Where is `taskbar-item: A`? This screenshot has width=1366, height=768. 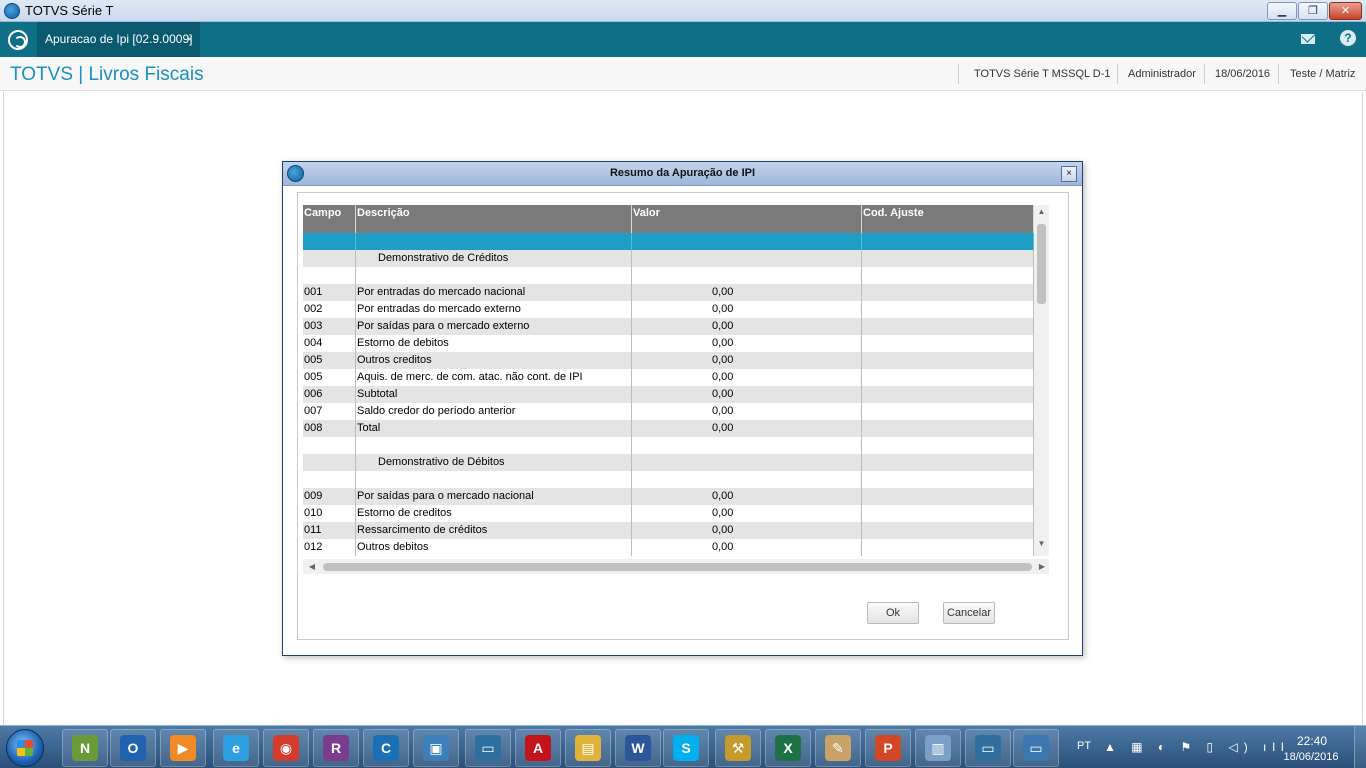 taskbar-item: A is located at coordinates (538, 748).